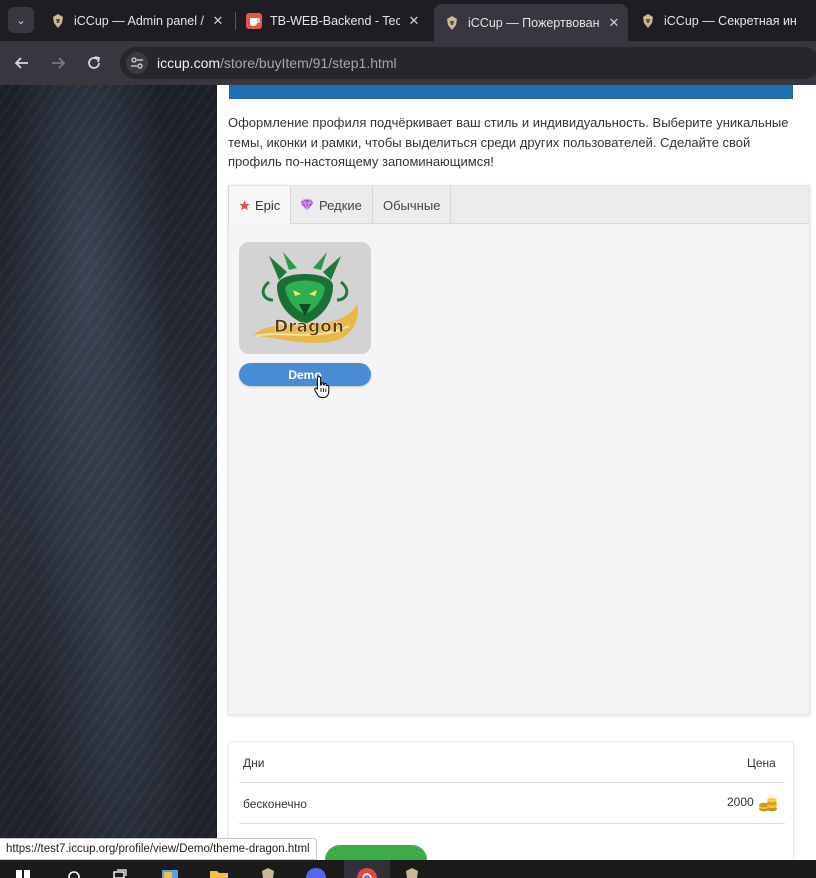 This screenshot has width=816, height=878. Describe the element at coordinates (518, 205) in the screenshot. I see `rarity-tabs: Epic Редкие Обычные` at that location.